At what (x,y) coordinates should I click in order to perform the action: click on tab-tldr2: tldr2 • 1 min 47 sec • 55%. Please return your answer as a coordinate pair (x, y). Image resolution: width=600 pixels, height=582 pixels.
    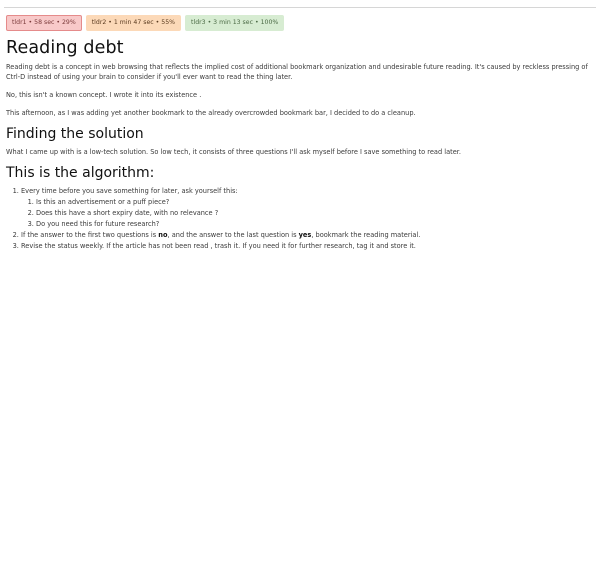
    Looking at the image, I should click on (133, 23).